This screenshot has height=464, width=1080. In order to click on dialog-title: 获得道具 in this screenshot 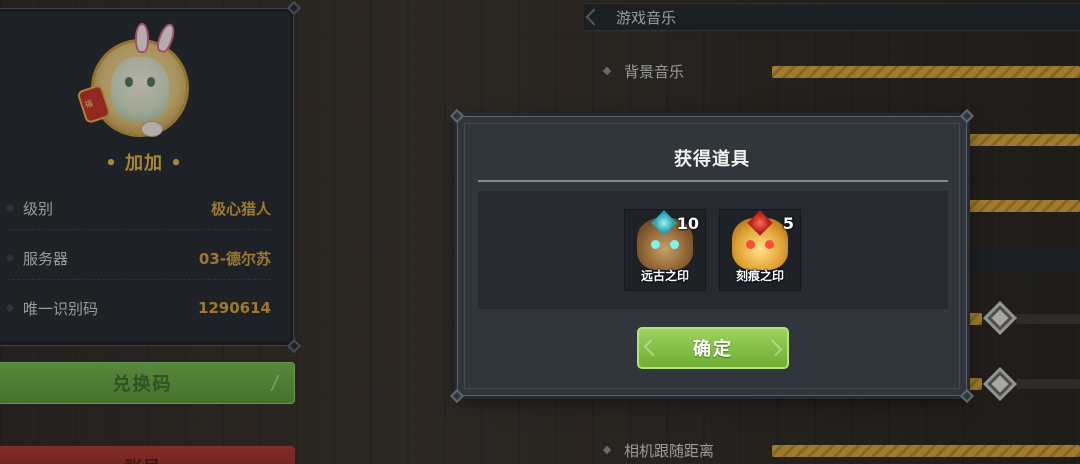, I will do `click(712, 159)`.